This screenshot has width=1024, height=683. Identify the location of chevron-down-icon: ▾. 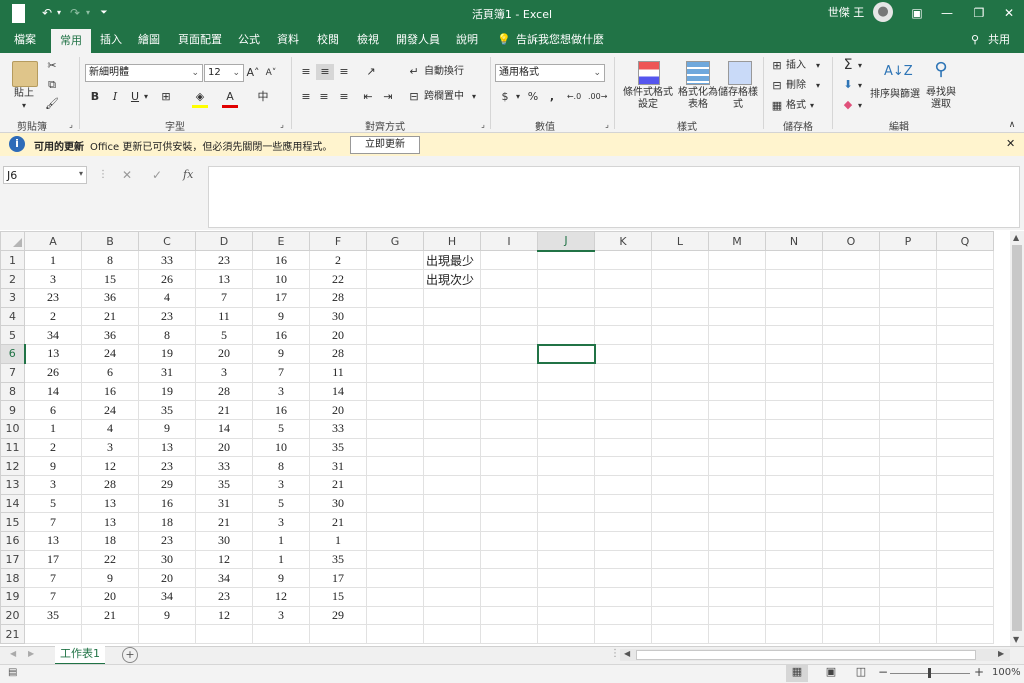
(81, 173).